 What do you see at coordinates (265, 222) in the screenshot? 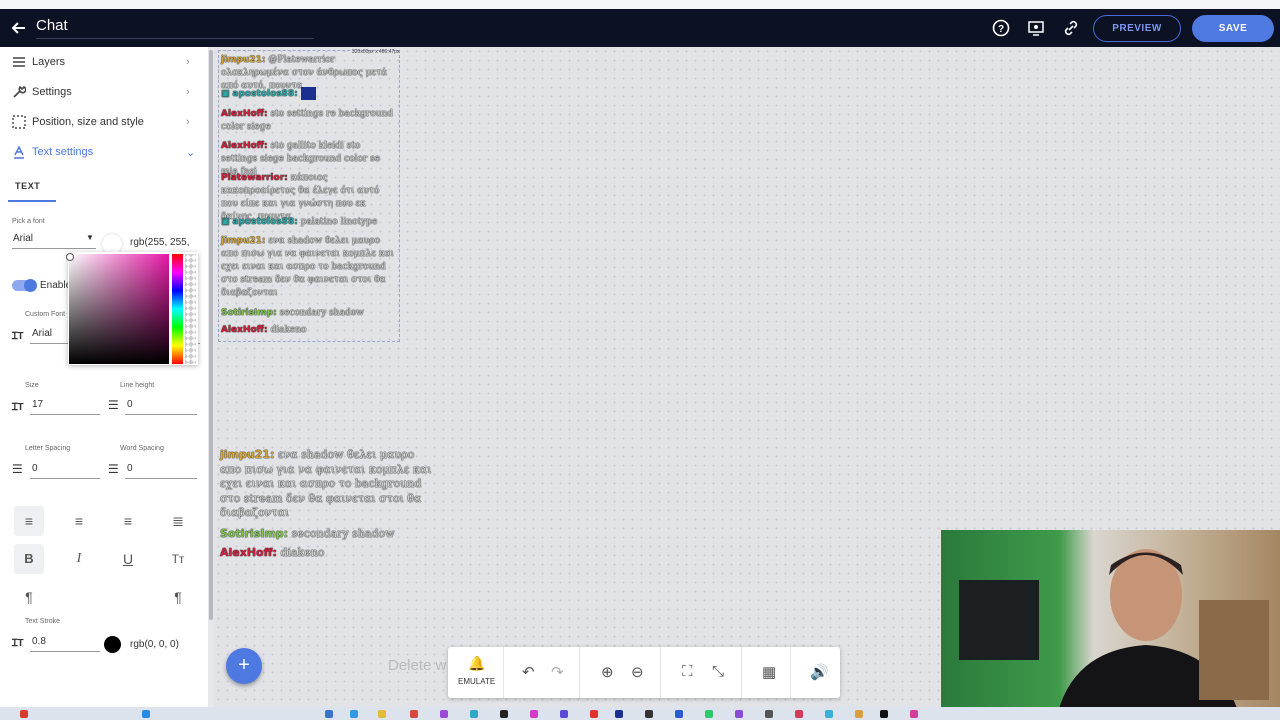
I see `chat-username: apostolos88:` at bounding box center [265, 222].